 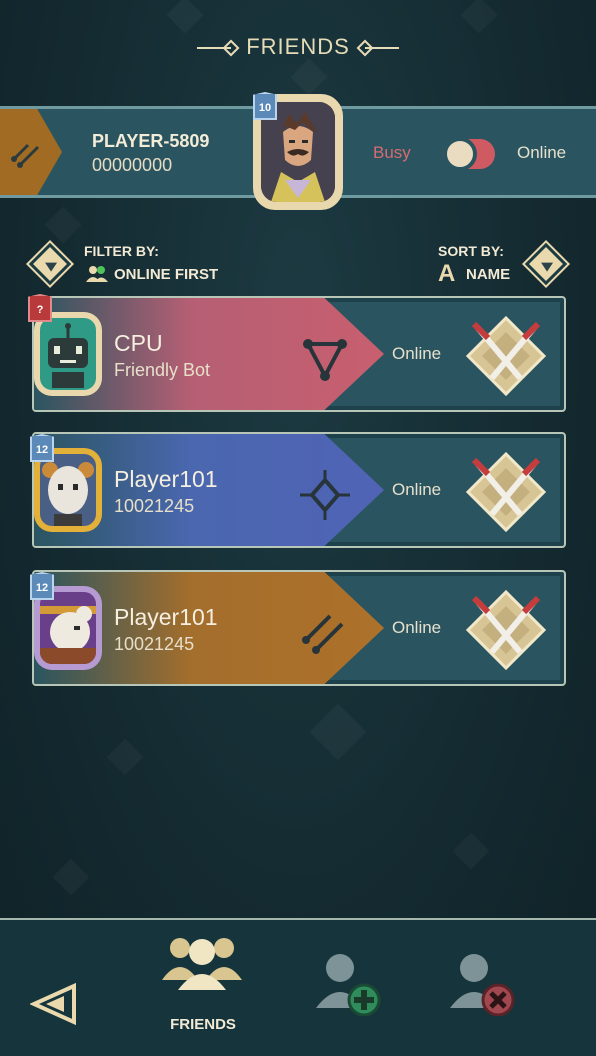 I want to click on friends-nav-label: FRIENDS, so click(x=203, y=1024).